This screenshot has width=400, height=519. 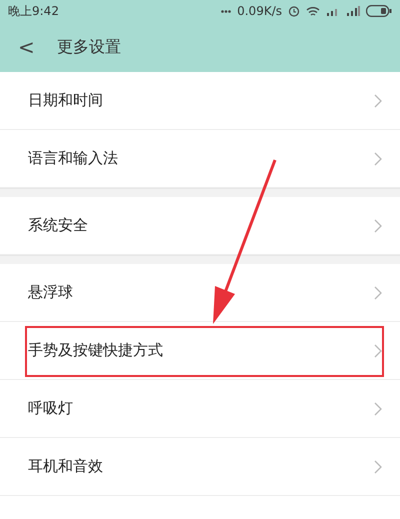 I want to click on wifi-icon, so click(x=313, y=11).